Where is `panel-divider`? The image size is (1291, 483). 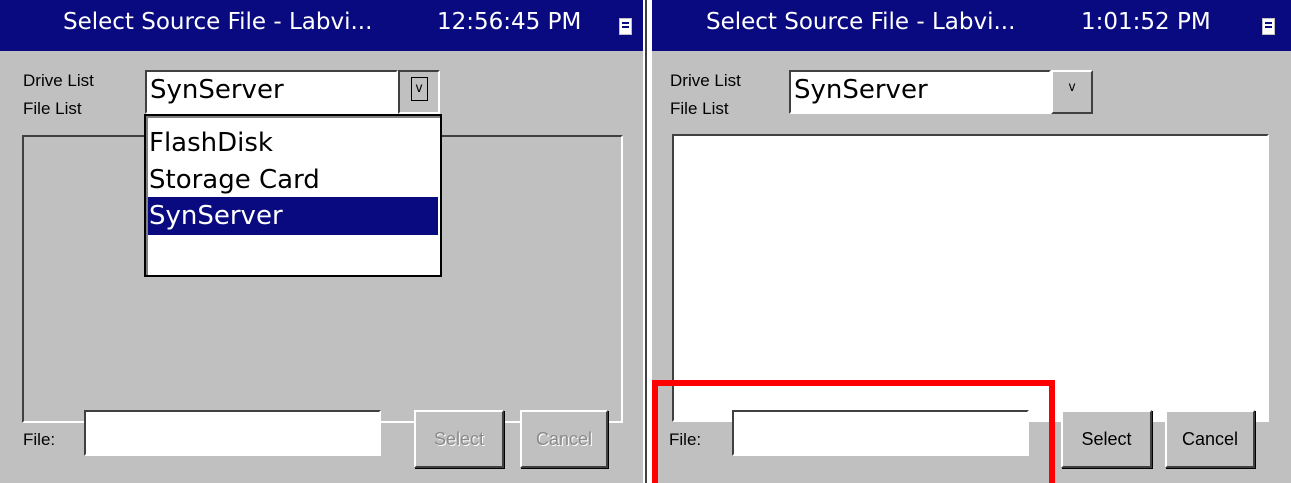 panel-divider is located at coordinates (647, 241).